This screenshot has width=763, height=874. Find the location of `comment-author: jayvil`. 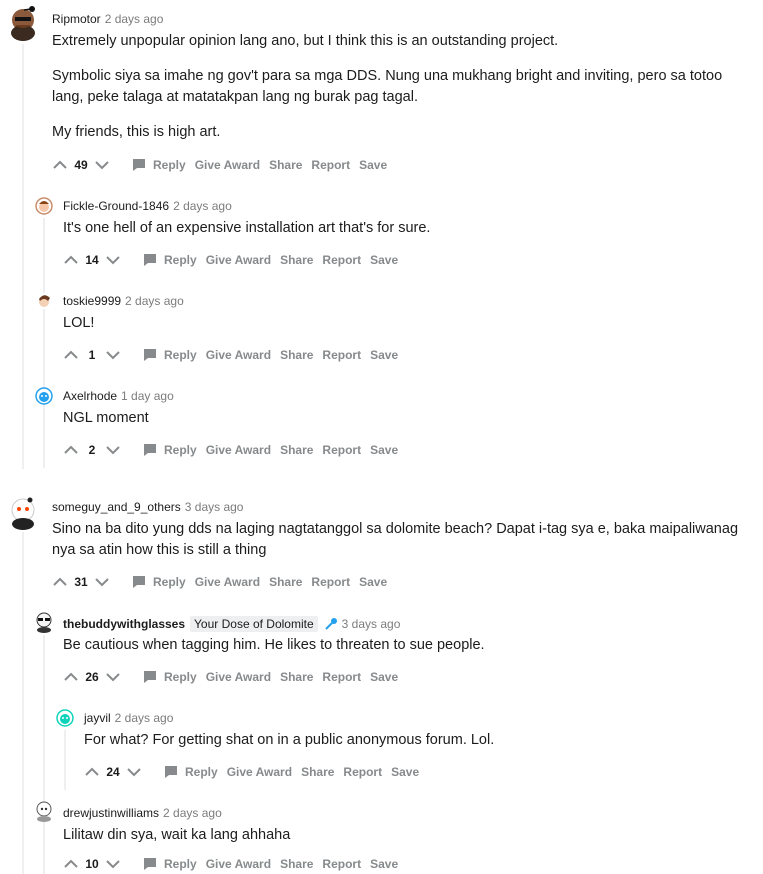

comment-author: jayvil is located at coordinates (97, 718).